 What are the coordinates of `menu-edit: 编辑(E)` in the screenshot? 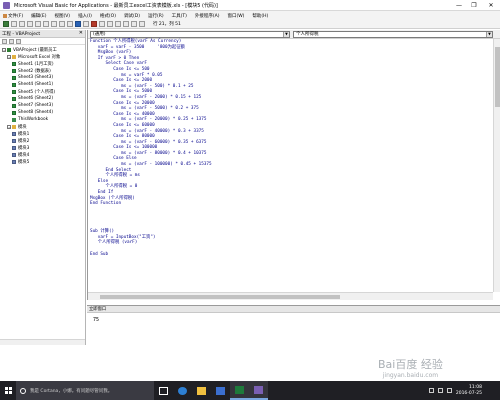 It's located at (38, 16).